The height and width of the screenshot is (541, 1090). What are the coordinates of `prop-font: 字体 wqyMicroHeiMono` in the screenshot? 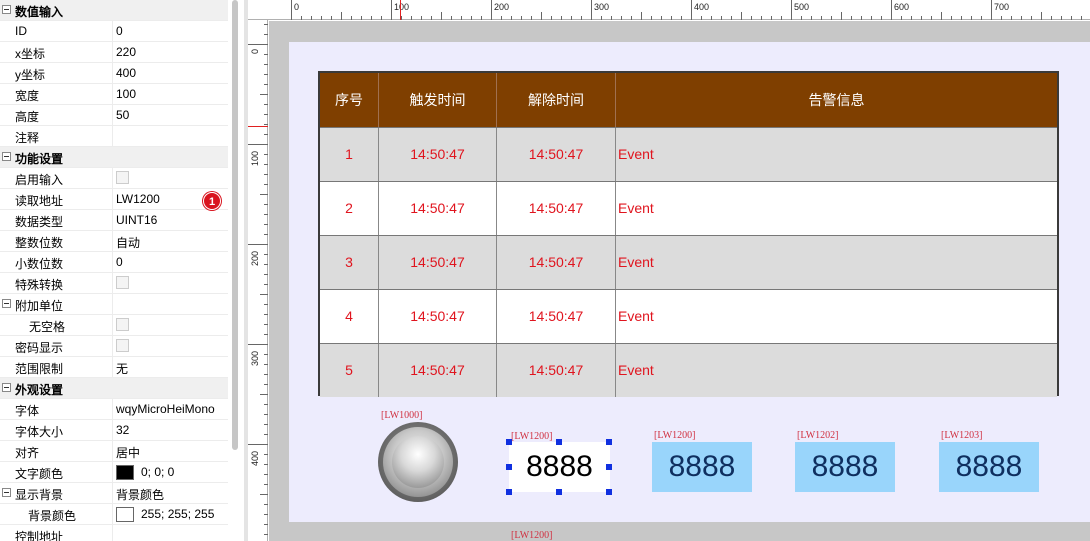 It's located at (114, 409).